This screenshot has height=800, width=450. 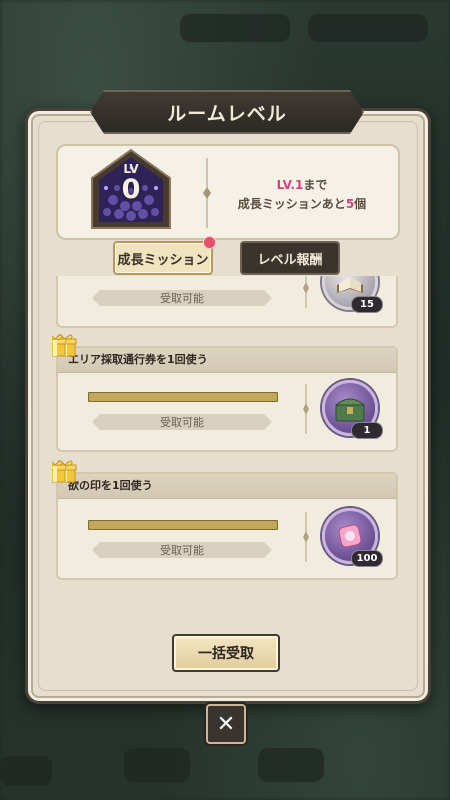 What do you see at coordinates (291, 204) in the screenshot?
I see `missions-remaining-prefix: 成長ミッションあと` at bounding box center [291, 204].